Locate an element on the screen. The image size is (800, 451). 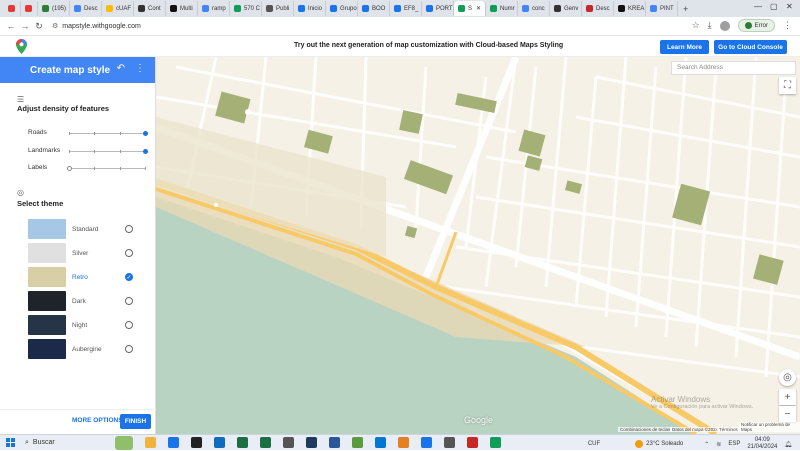
browser-tab: conc is located at coordinates (534, 8).